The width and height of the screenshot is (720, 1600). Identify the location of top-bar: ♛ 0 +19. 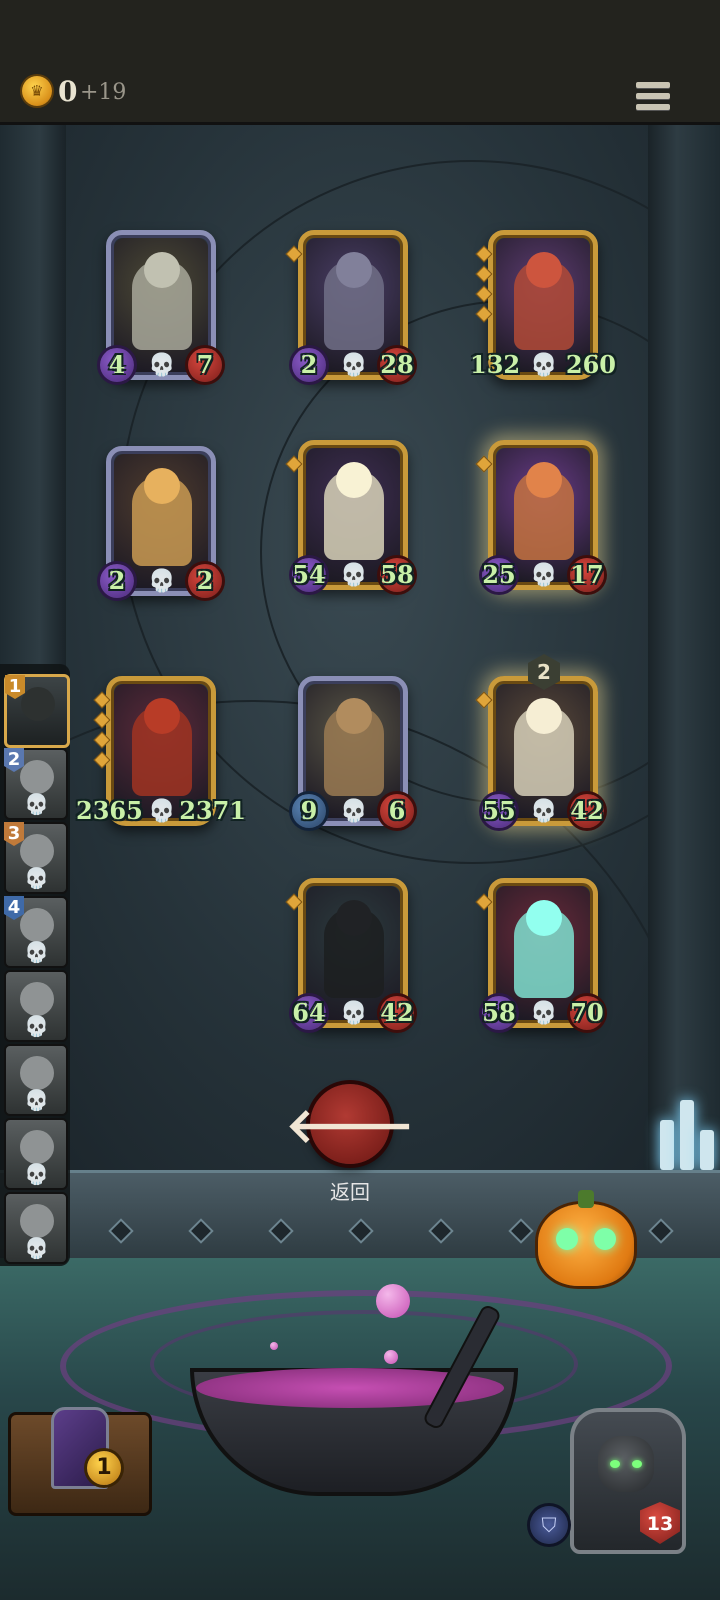
(360, 62).